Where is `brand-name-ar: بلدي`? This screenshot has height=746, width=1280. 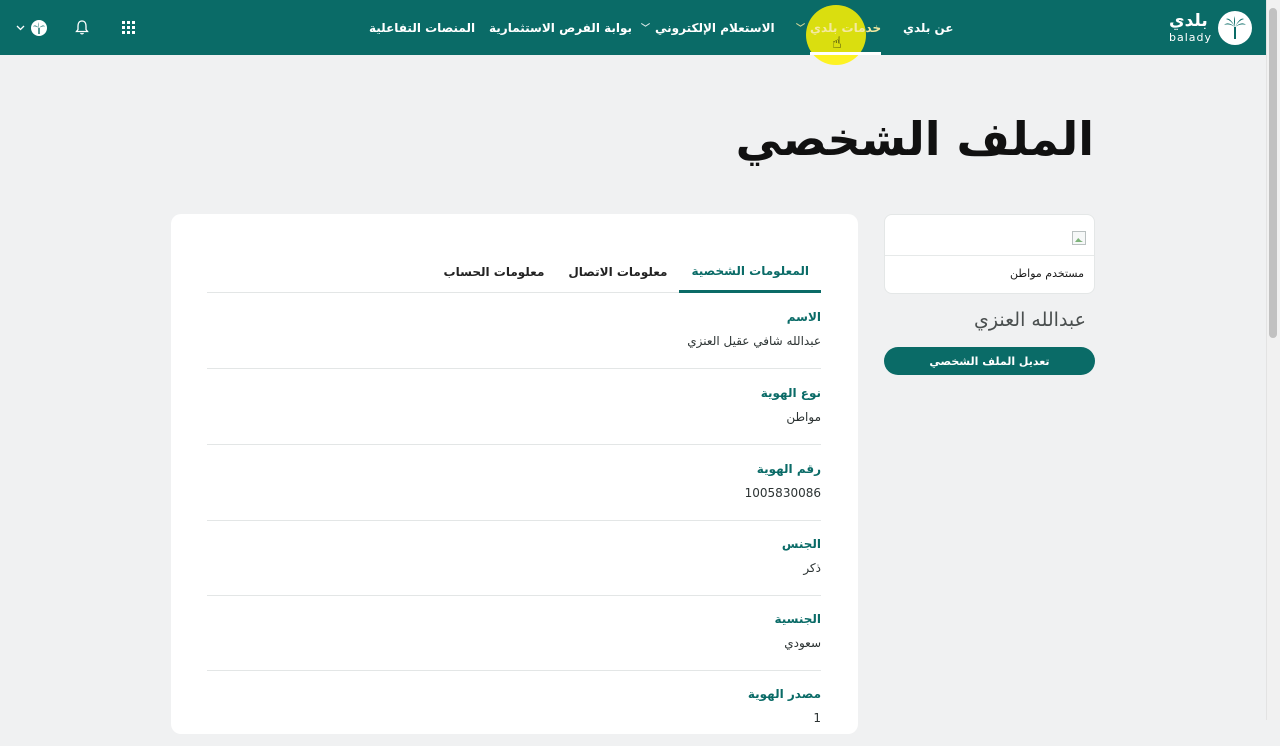
brand-name-ar: بلدي is located at coordinates (1188, 21).